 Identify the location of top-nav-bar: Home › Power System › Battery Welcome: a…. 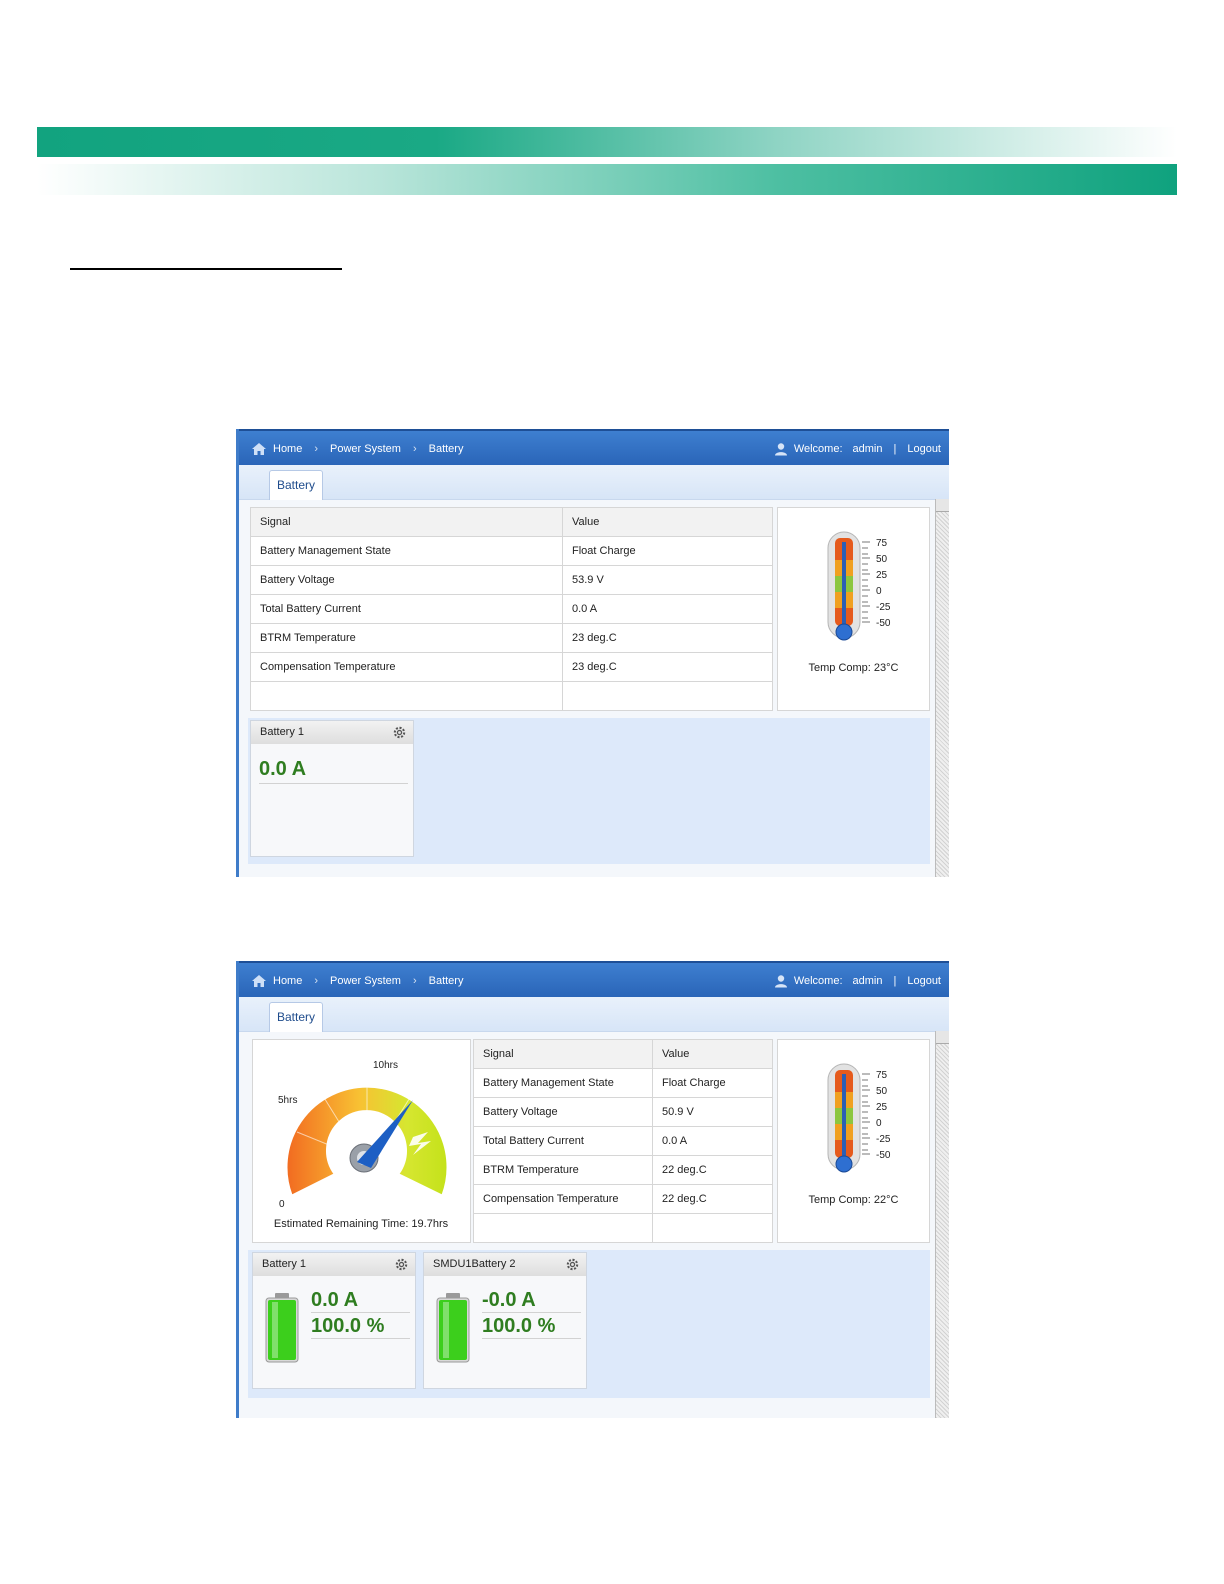
(594, 447).